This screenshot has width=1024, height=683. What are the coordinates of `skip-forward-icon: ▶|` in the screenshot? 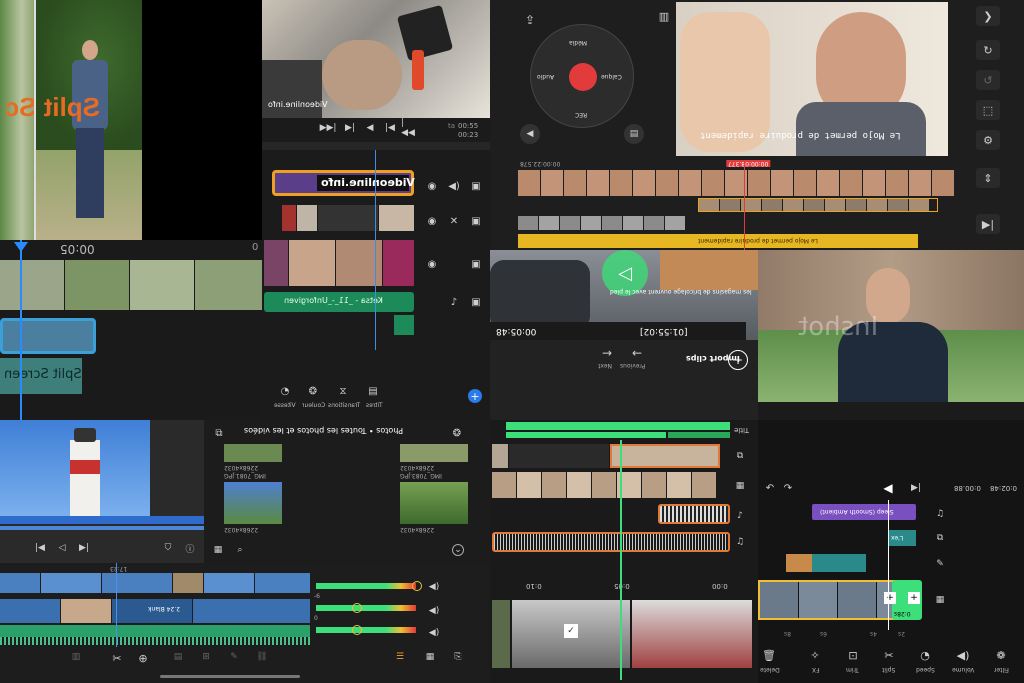 It's located at (84, 548).